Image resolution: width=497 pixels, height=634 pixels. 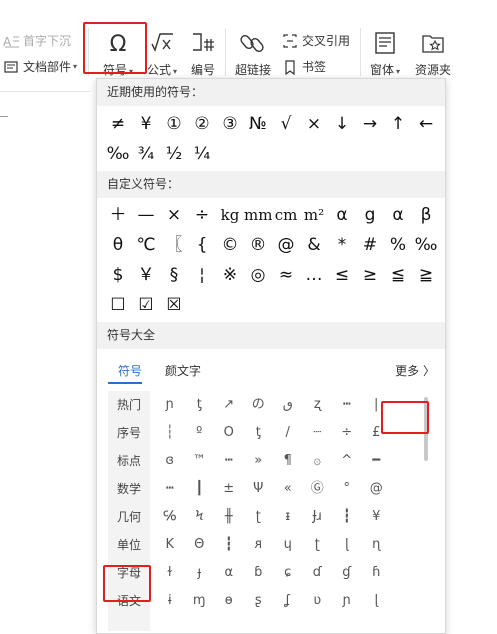 I want to click on custom-symbol-cell: ☐, so click(x=118, y=305).